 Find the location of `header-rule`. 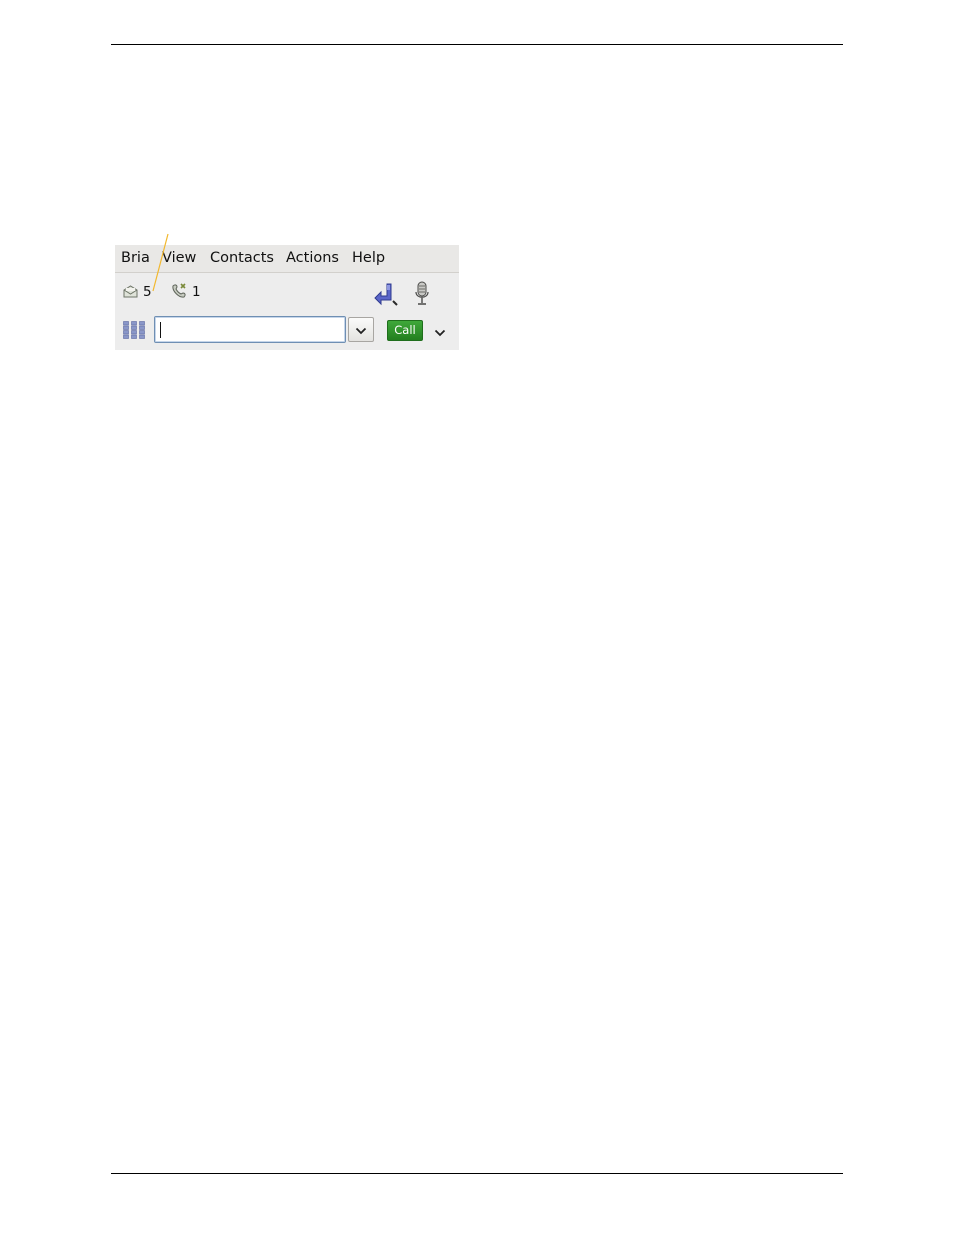

header-rule is located at coordinates (477, 44).